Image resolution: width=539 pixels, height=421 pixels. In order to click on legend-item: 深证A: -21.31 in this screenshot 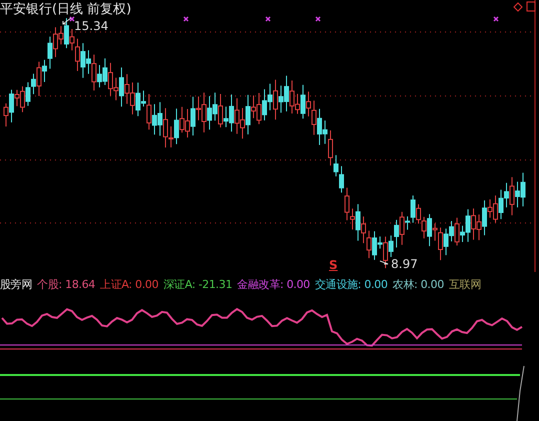, I will do `click(197, 284)`.